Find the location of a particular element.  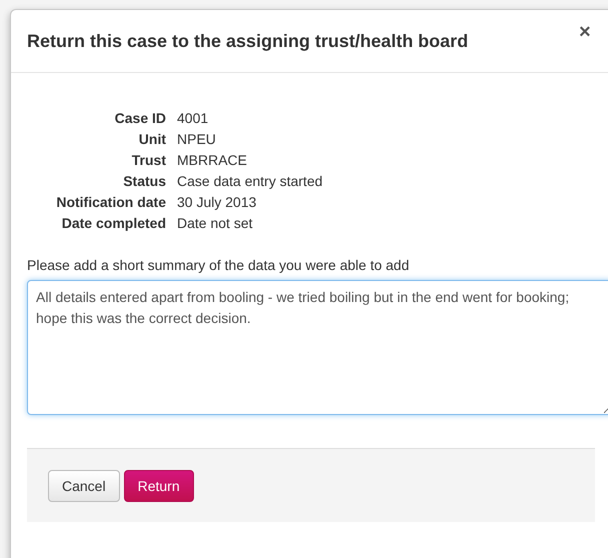

detail-value: 4001 is located at coordinates (193, 118).